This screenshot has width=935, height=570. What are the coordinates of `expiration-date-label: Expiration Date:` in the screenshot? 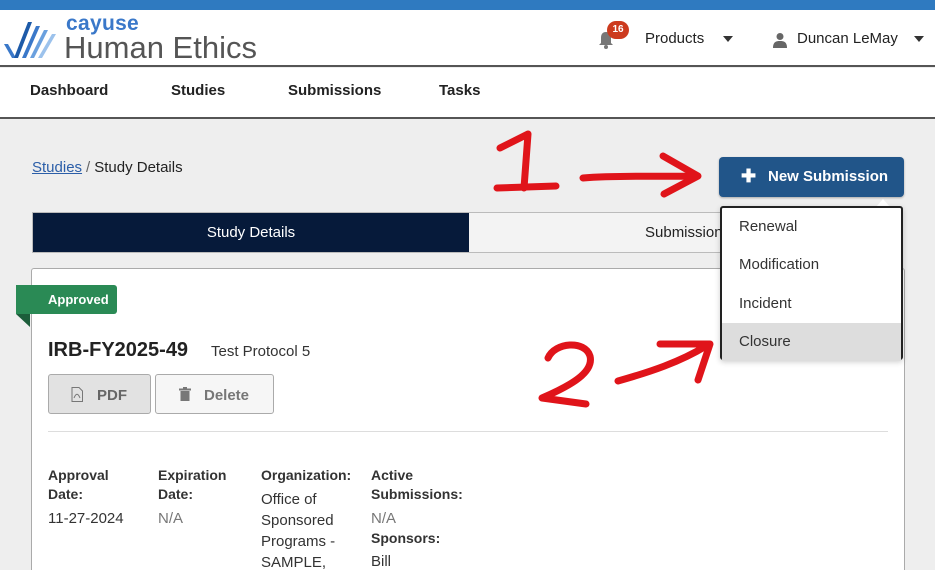 It's located at (192, 484).